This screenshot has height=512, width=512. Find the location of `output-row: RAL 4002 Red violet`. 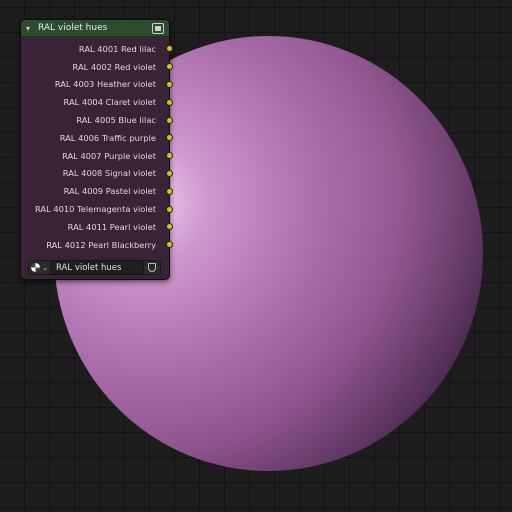

output-row: RAL 4002 Red violet is located at coordinates (97, 67).